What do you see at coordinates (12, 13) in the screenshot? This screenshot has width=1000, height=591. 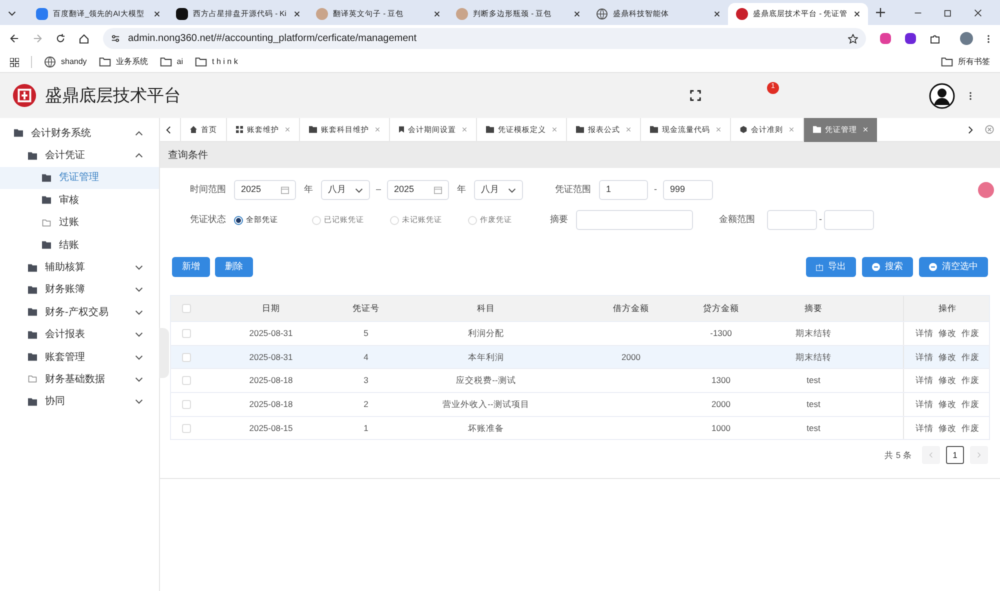 I see `tab-search-icon` at bounding box center [12, 13].